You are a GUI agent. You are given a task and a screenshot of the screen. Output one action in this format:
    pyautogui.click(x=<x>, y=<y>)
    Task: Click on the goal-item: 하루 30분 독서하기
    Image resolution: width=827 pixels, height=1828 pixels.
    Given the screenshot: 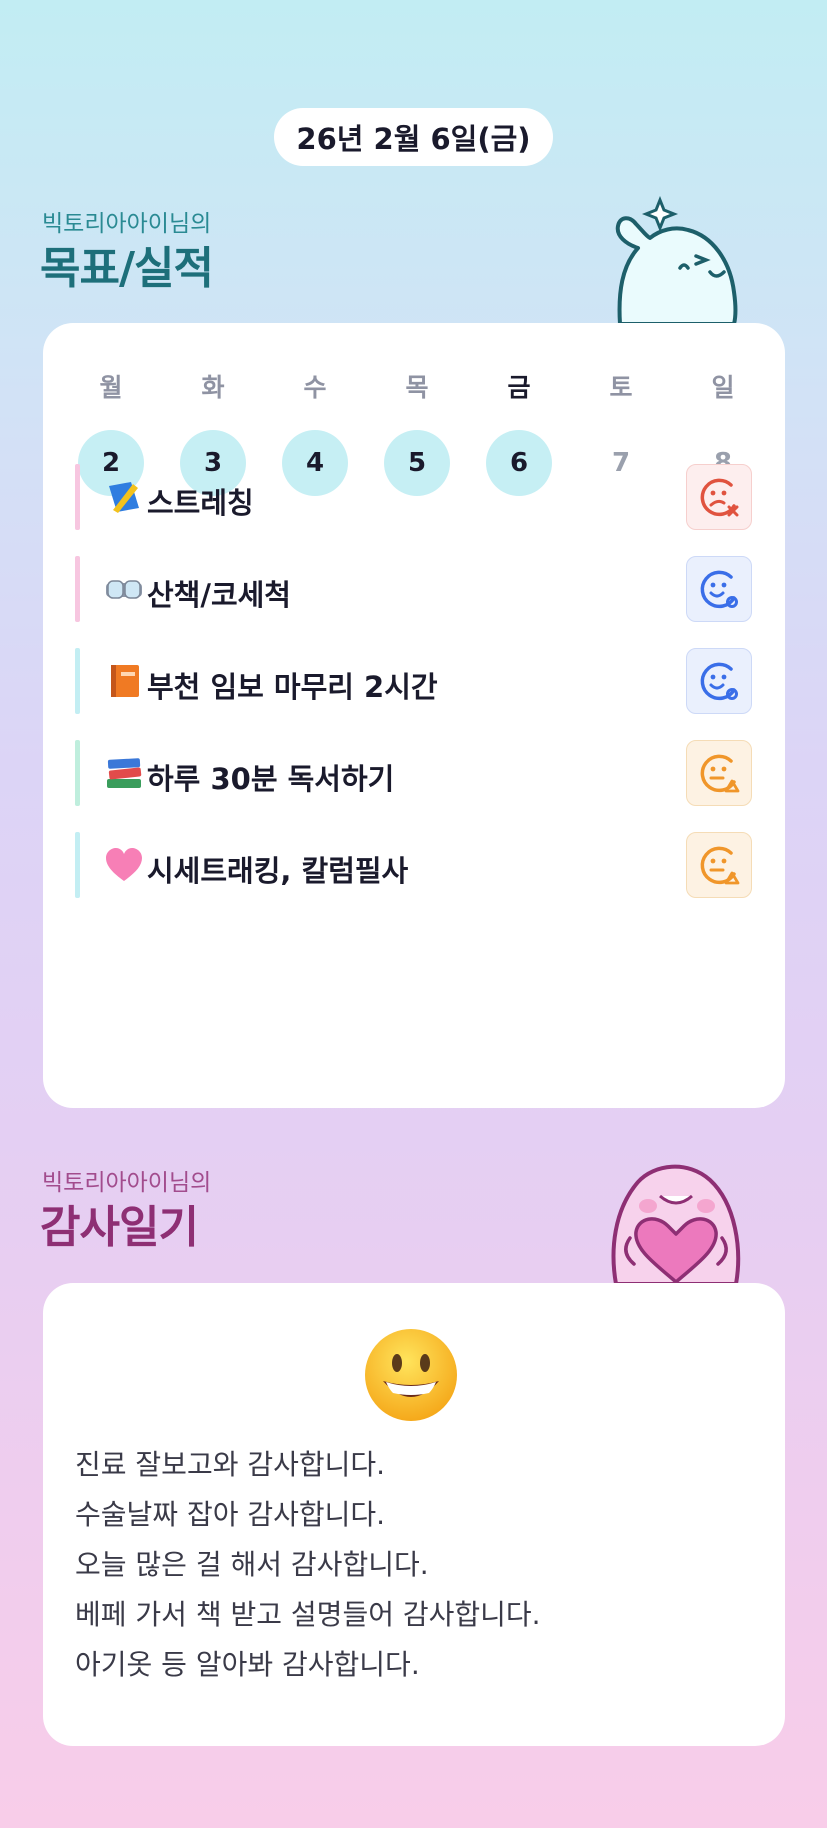 What is the action you would take?
    pyautogui.click(x=415, y=773)
    